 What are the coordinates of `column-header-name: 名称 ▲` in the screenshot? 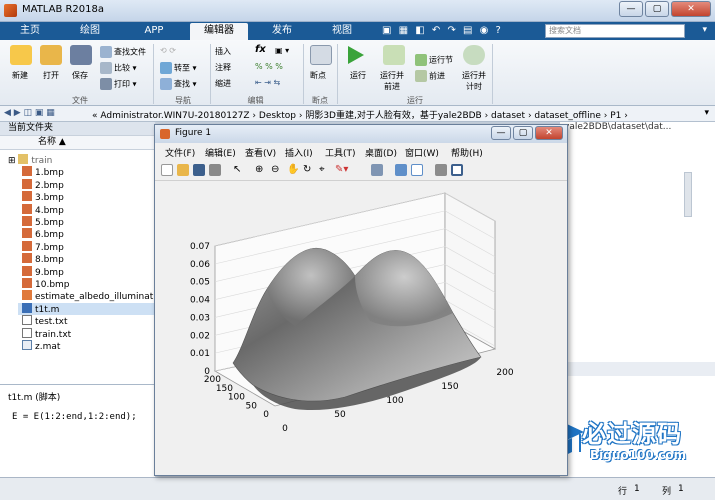 It's located at (77, 143).